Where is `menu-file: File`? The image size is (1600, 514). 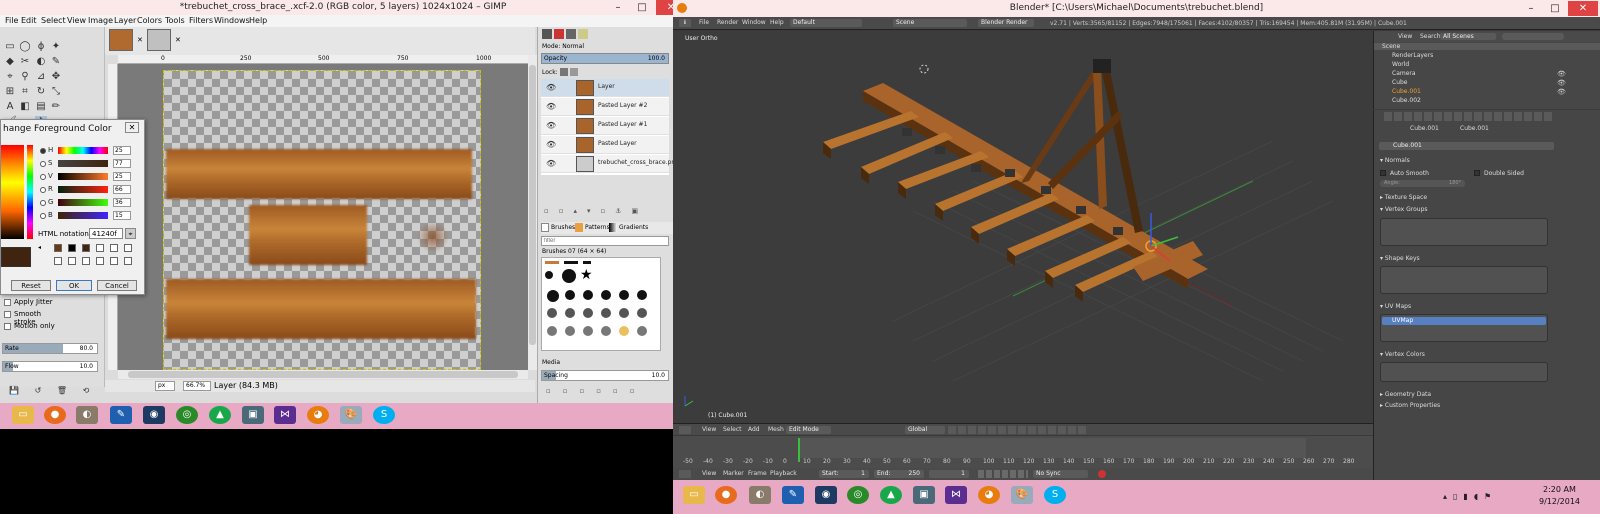
menu-file: File is located at coordinates (11, 21).